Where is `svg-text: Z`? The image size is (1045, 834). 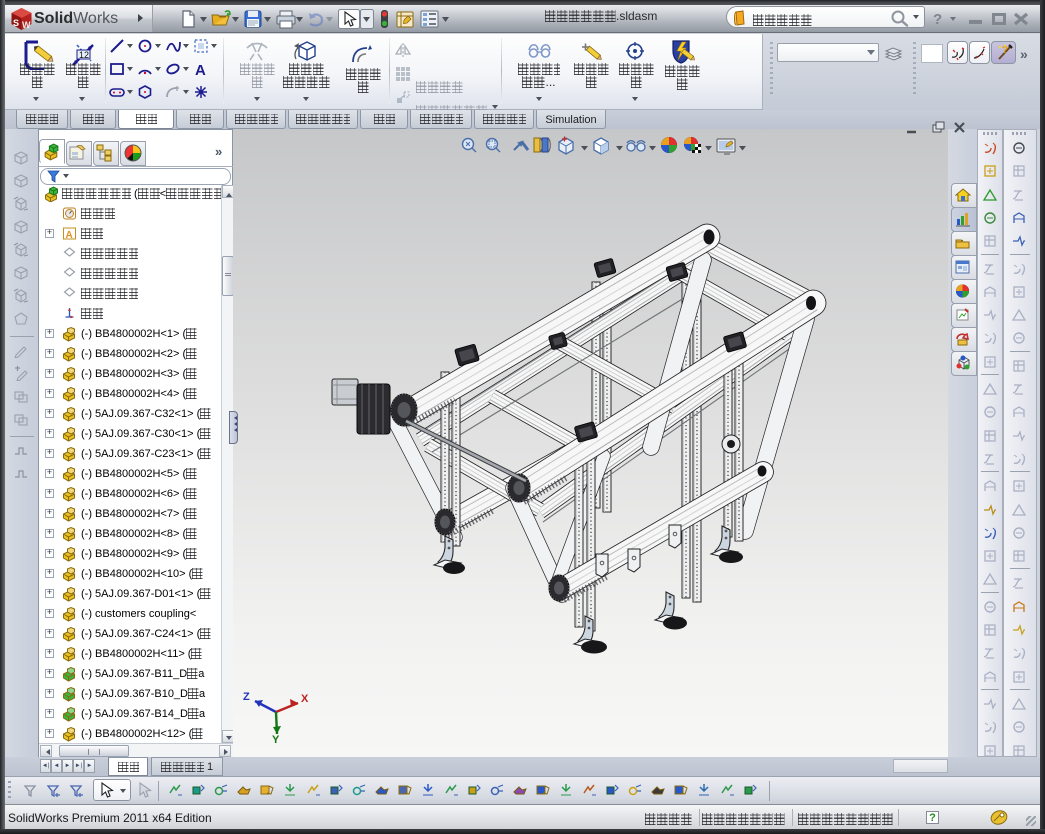 svg-text: Z is located at coordinates (246, 697).